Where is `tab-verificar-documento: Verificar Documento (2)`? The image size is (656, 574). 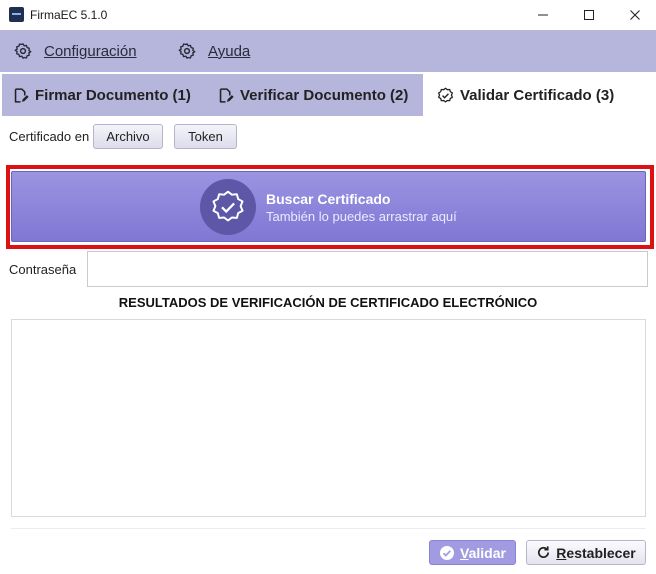 tab-verificar-documento: Verificar Documento (2) is located at coordinates (314, 95).